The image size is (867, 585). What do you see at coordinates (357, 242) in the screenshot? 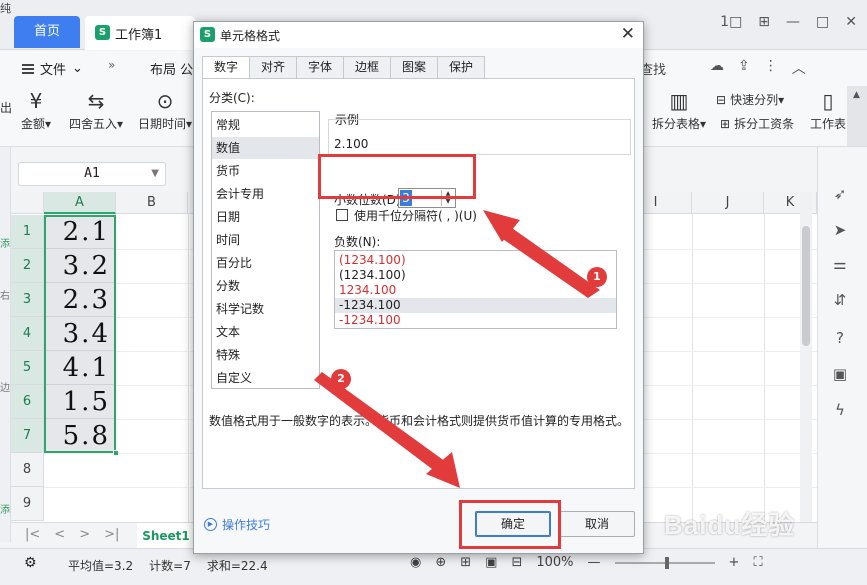
I see `negative-numbers-label: 负数(N):` at bounding box center [357, 242].